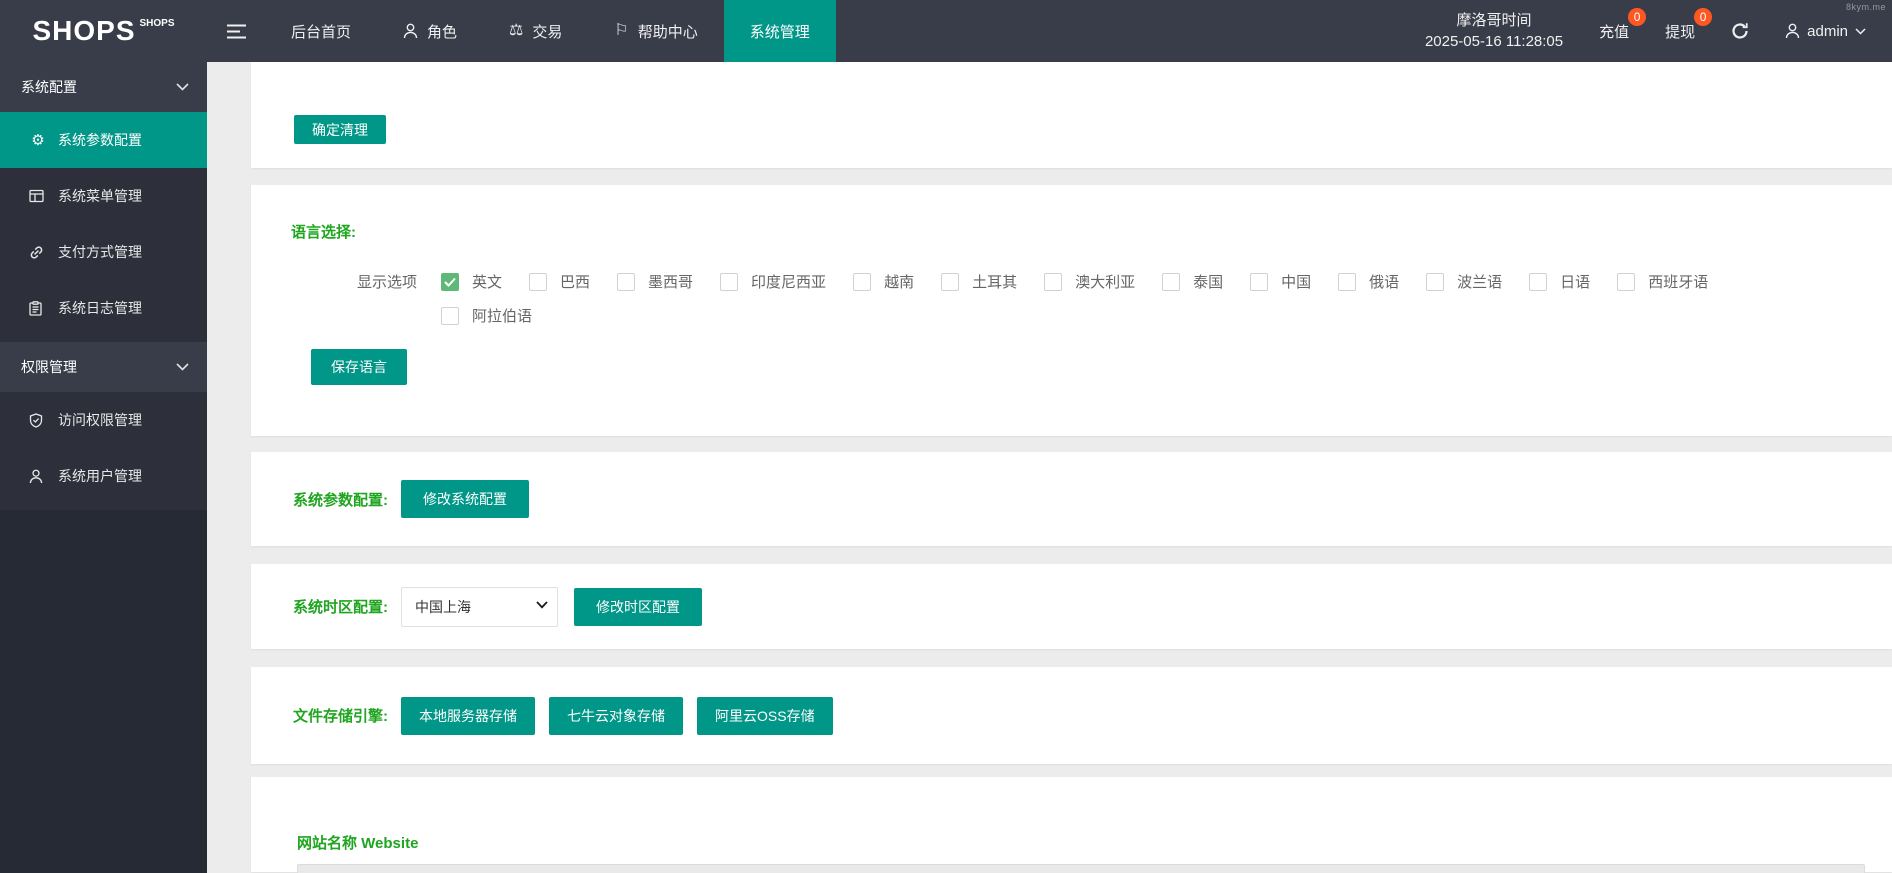 This screenshot has height=873, width=1892. I want to click on user-menu: admin, so click(1825, 31).